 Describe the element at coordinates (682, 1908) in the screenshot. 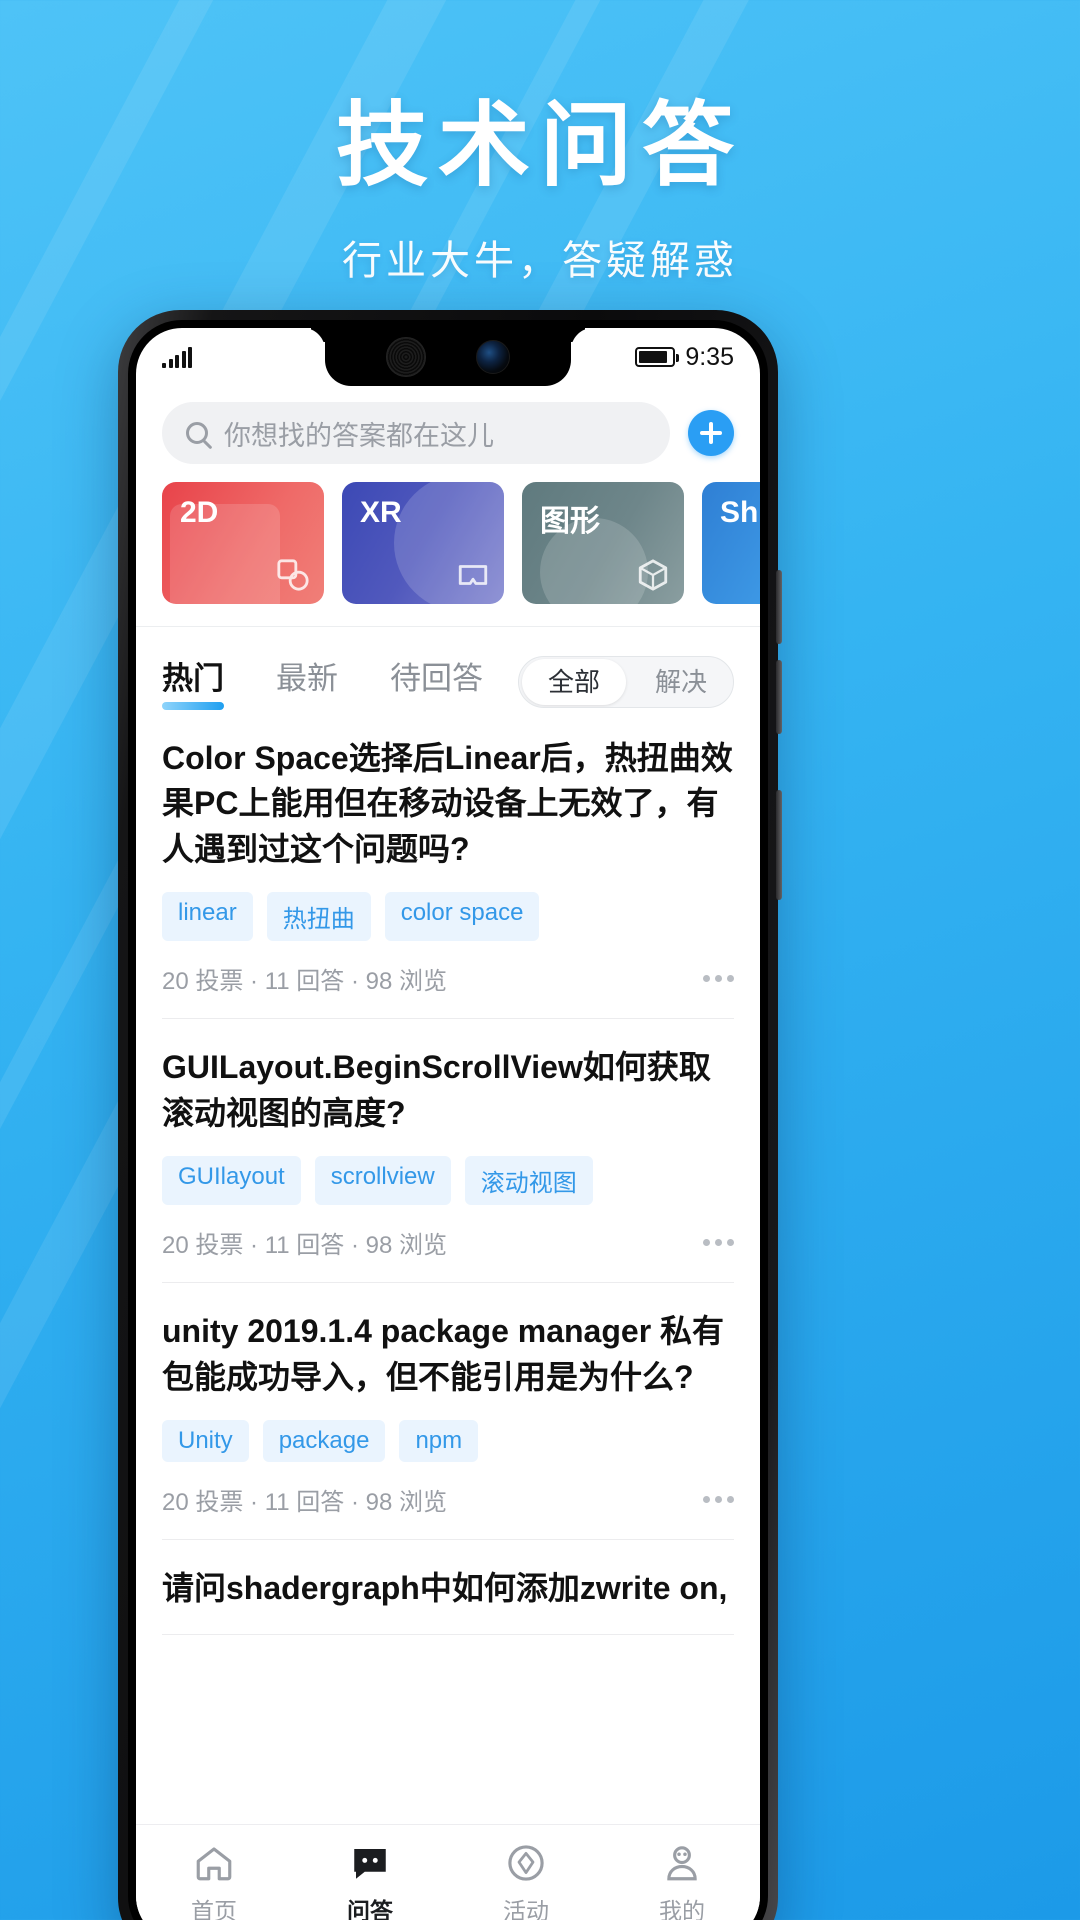

I see `nav-label: 我的` at that location.